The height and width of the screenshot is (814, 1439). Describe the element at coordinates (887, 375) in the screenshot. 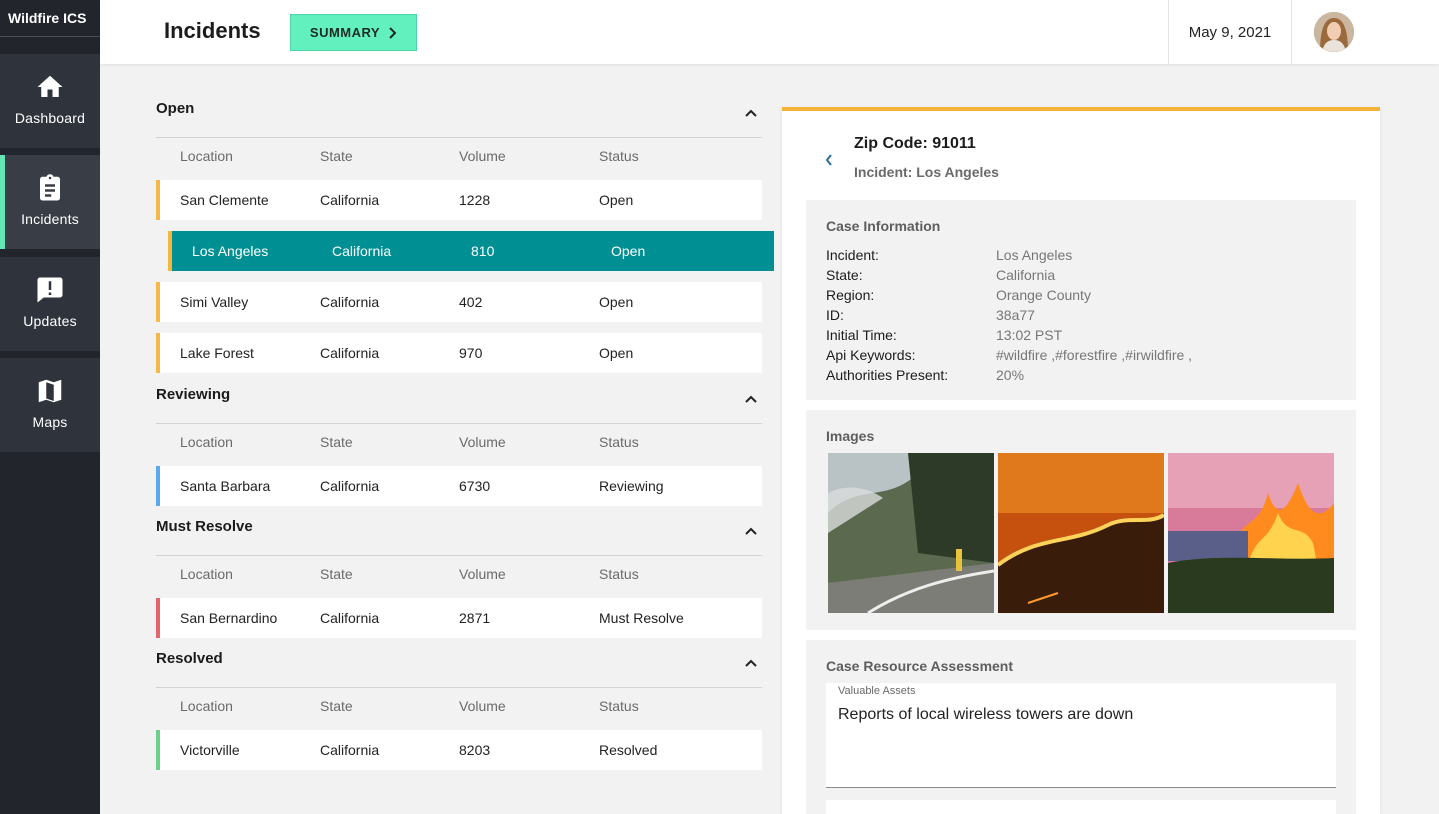

I see `info-key: Authorities Present:` at that location.